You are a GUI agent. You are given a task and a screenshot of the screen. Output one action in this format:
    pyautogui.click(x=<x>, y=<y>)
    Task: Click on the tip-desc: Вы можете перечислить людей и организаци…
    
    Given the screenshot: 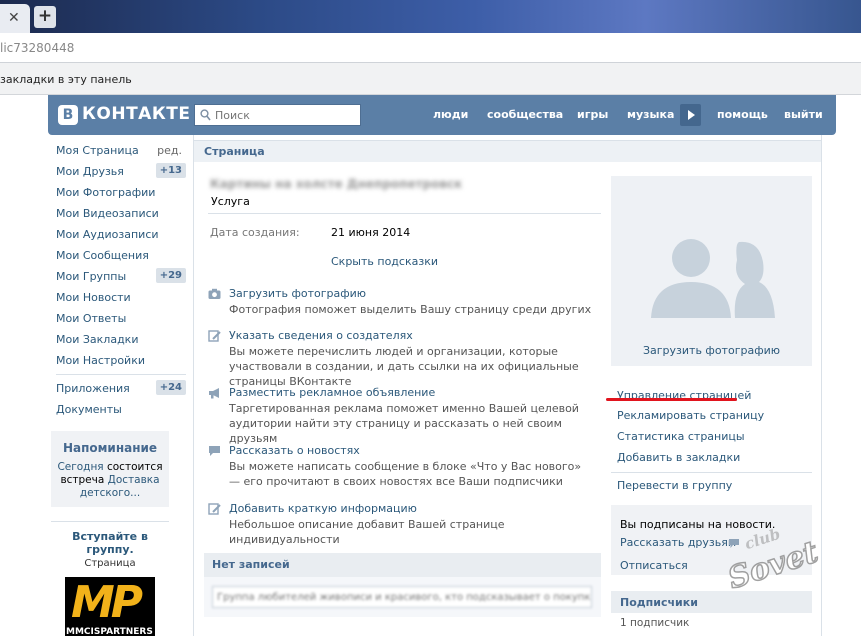 What is the action you would take?
    pyautogui.click(x=404, y=366)
    